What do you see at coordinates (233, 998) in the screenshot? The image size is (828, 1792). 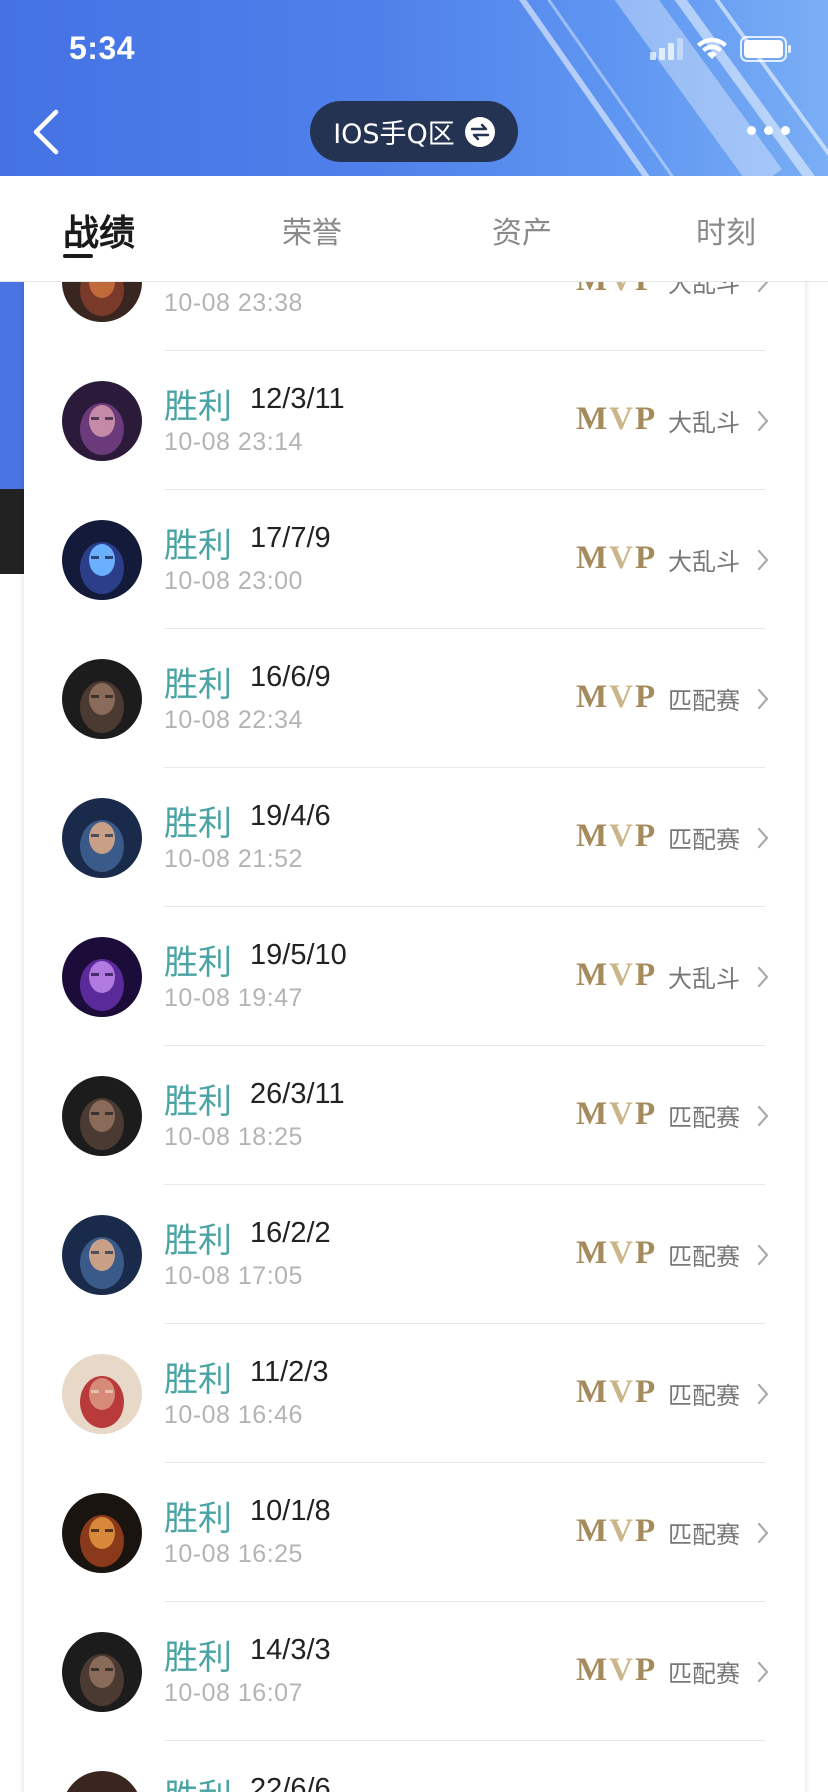 I see `match-time: 10-08 19:47` at bounding box center [233, 998].